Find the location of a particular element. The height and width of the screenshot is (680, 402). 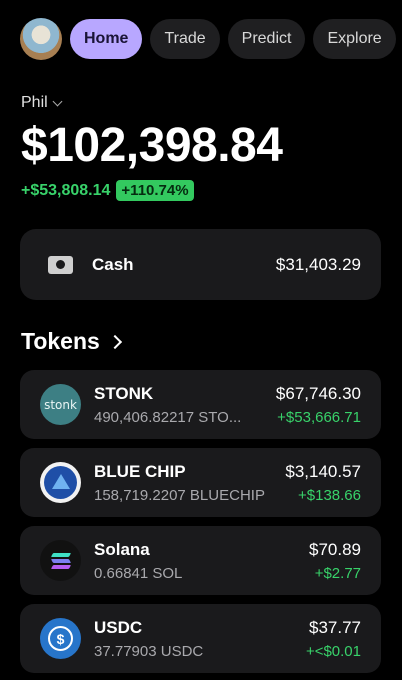

token-change: +<$0.01 is located at coordinates (333, 651).